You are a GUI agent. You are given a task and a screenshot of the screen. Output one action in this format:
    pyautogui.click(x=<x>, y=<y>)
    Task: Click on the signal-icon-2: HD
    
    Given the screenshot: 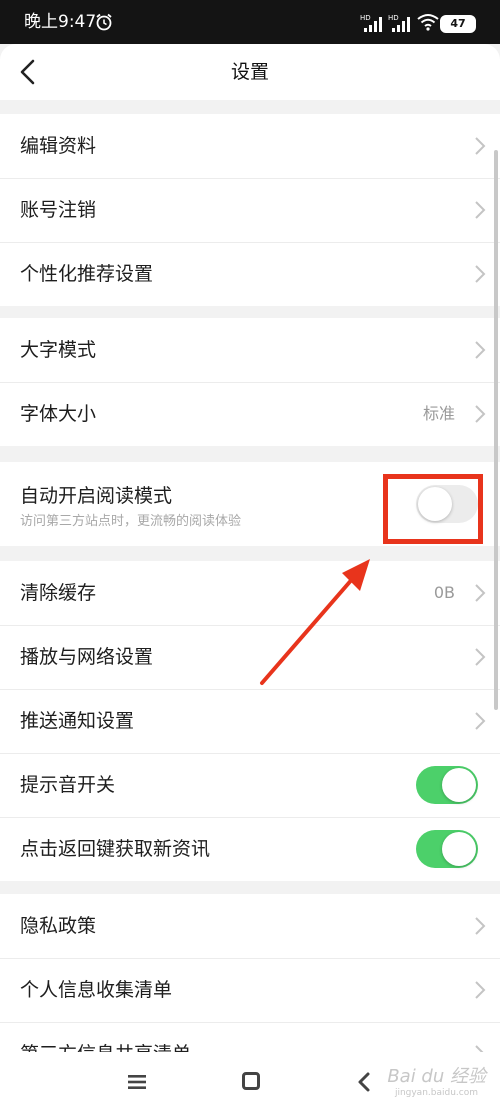 What is the action you would take?
    pyautogui.click(x=399, y=23)
    